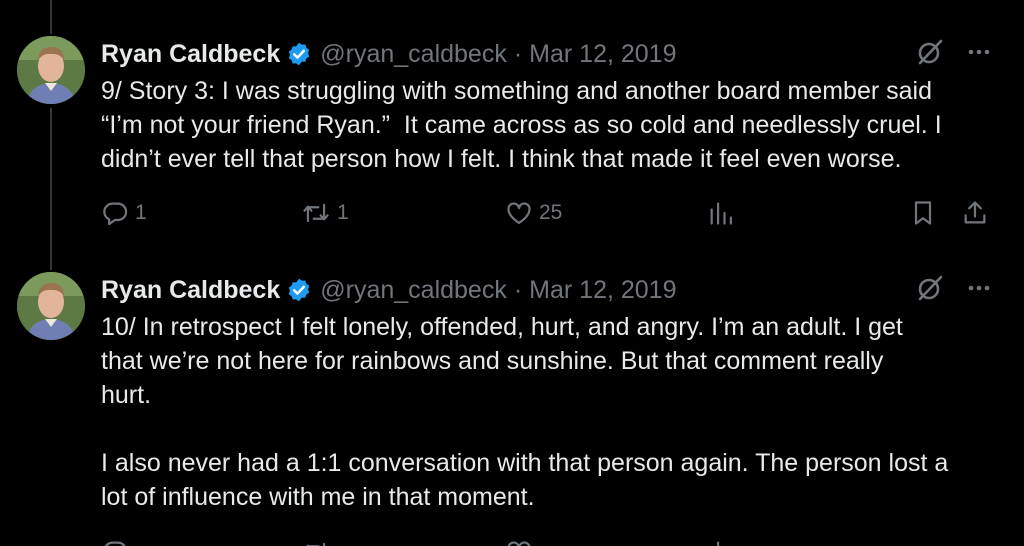 This screenshot has height=546, width=1024. Describe the element at coordinates (551, 542) in the screenshot. I see `tweet-actions` at that location.